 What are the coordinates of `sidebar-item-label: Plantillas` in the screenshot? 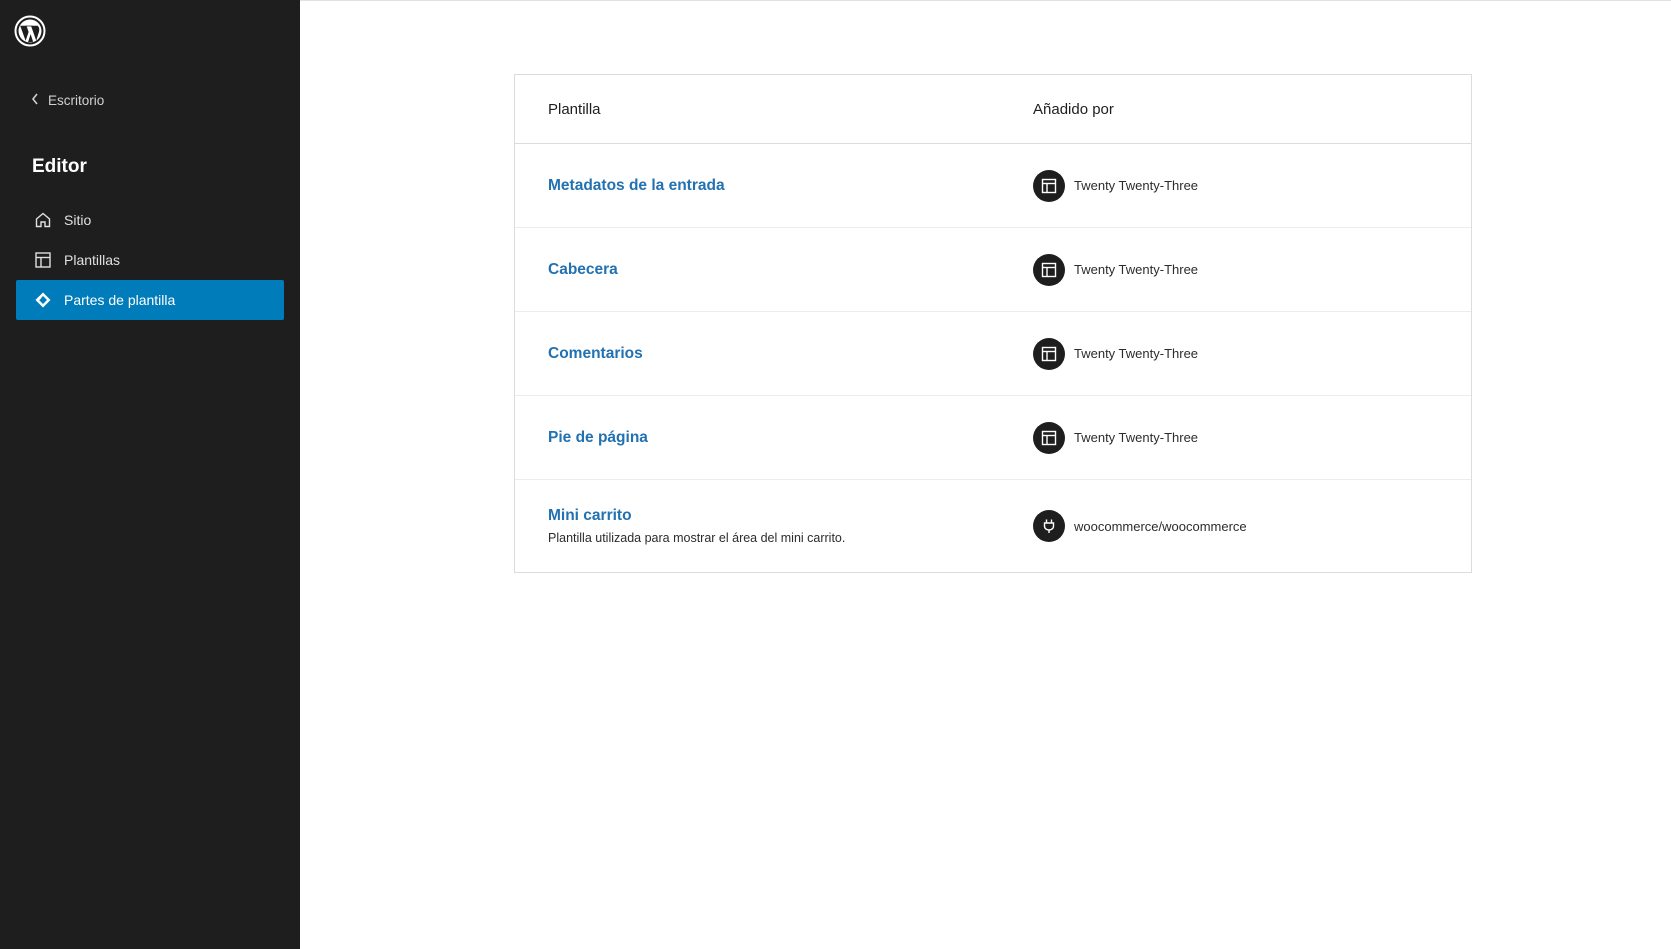 It's located at (92, 260).